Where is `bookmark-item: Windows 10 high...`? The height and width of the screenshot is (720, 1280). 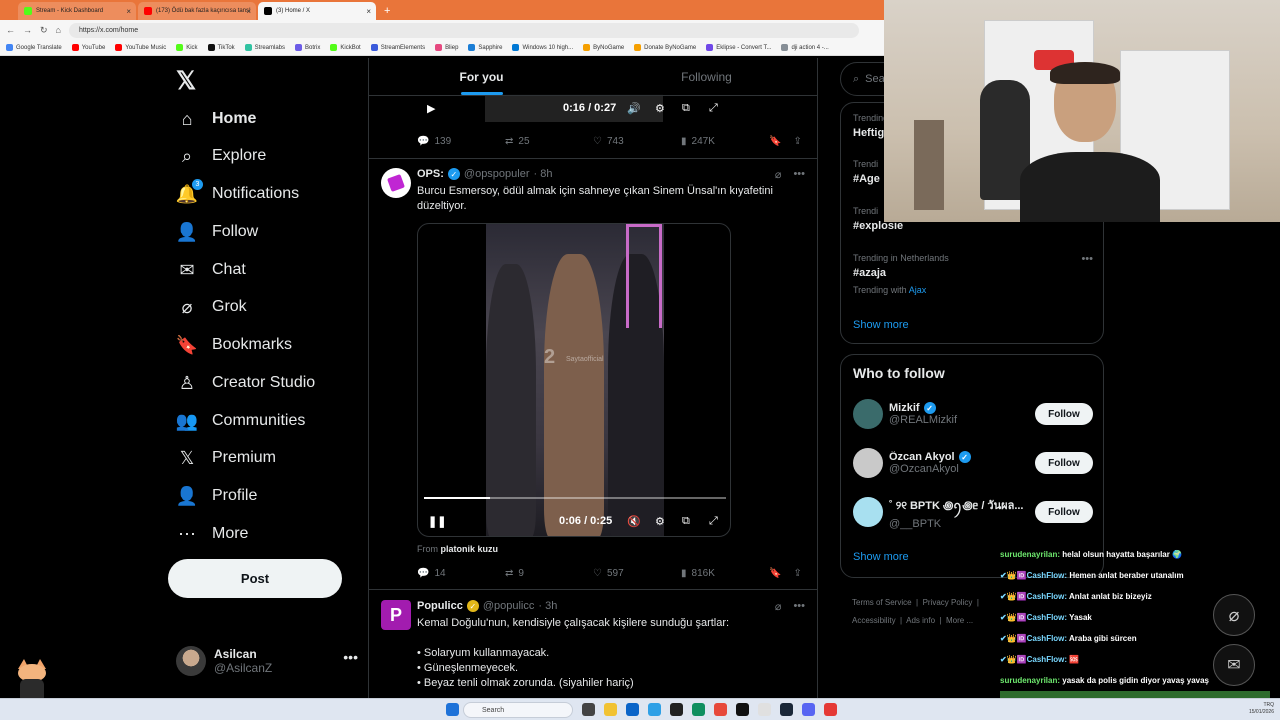
bookmark-item: Windows 10 high... is located at coordinates (542, 47).